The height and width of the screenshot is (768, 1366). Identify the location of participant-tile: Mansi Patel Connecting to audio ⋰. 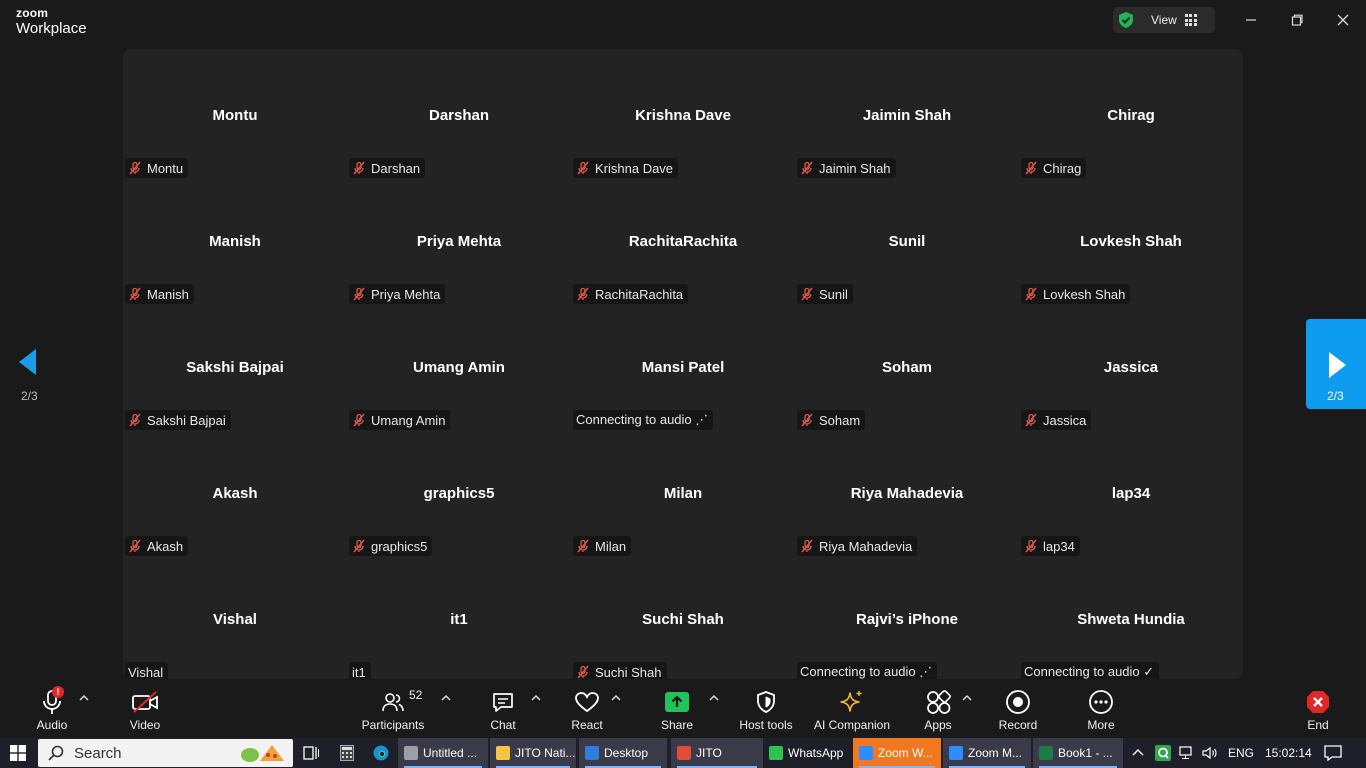
(683, 369).